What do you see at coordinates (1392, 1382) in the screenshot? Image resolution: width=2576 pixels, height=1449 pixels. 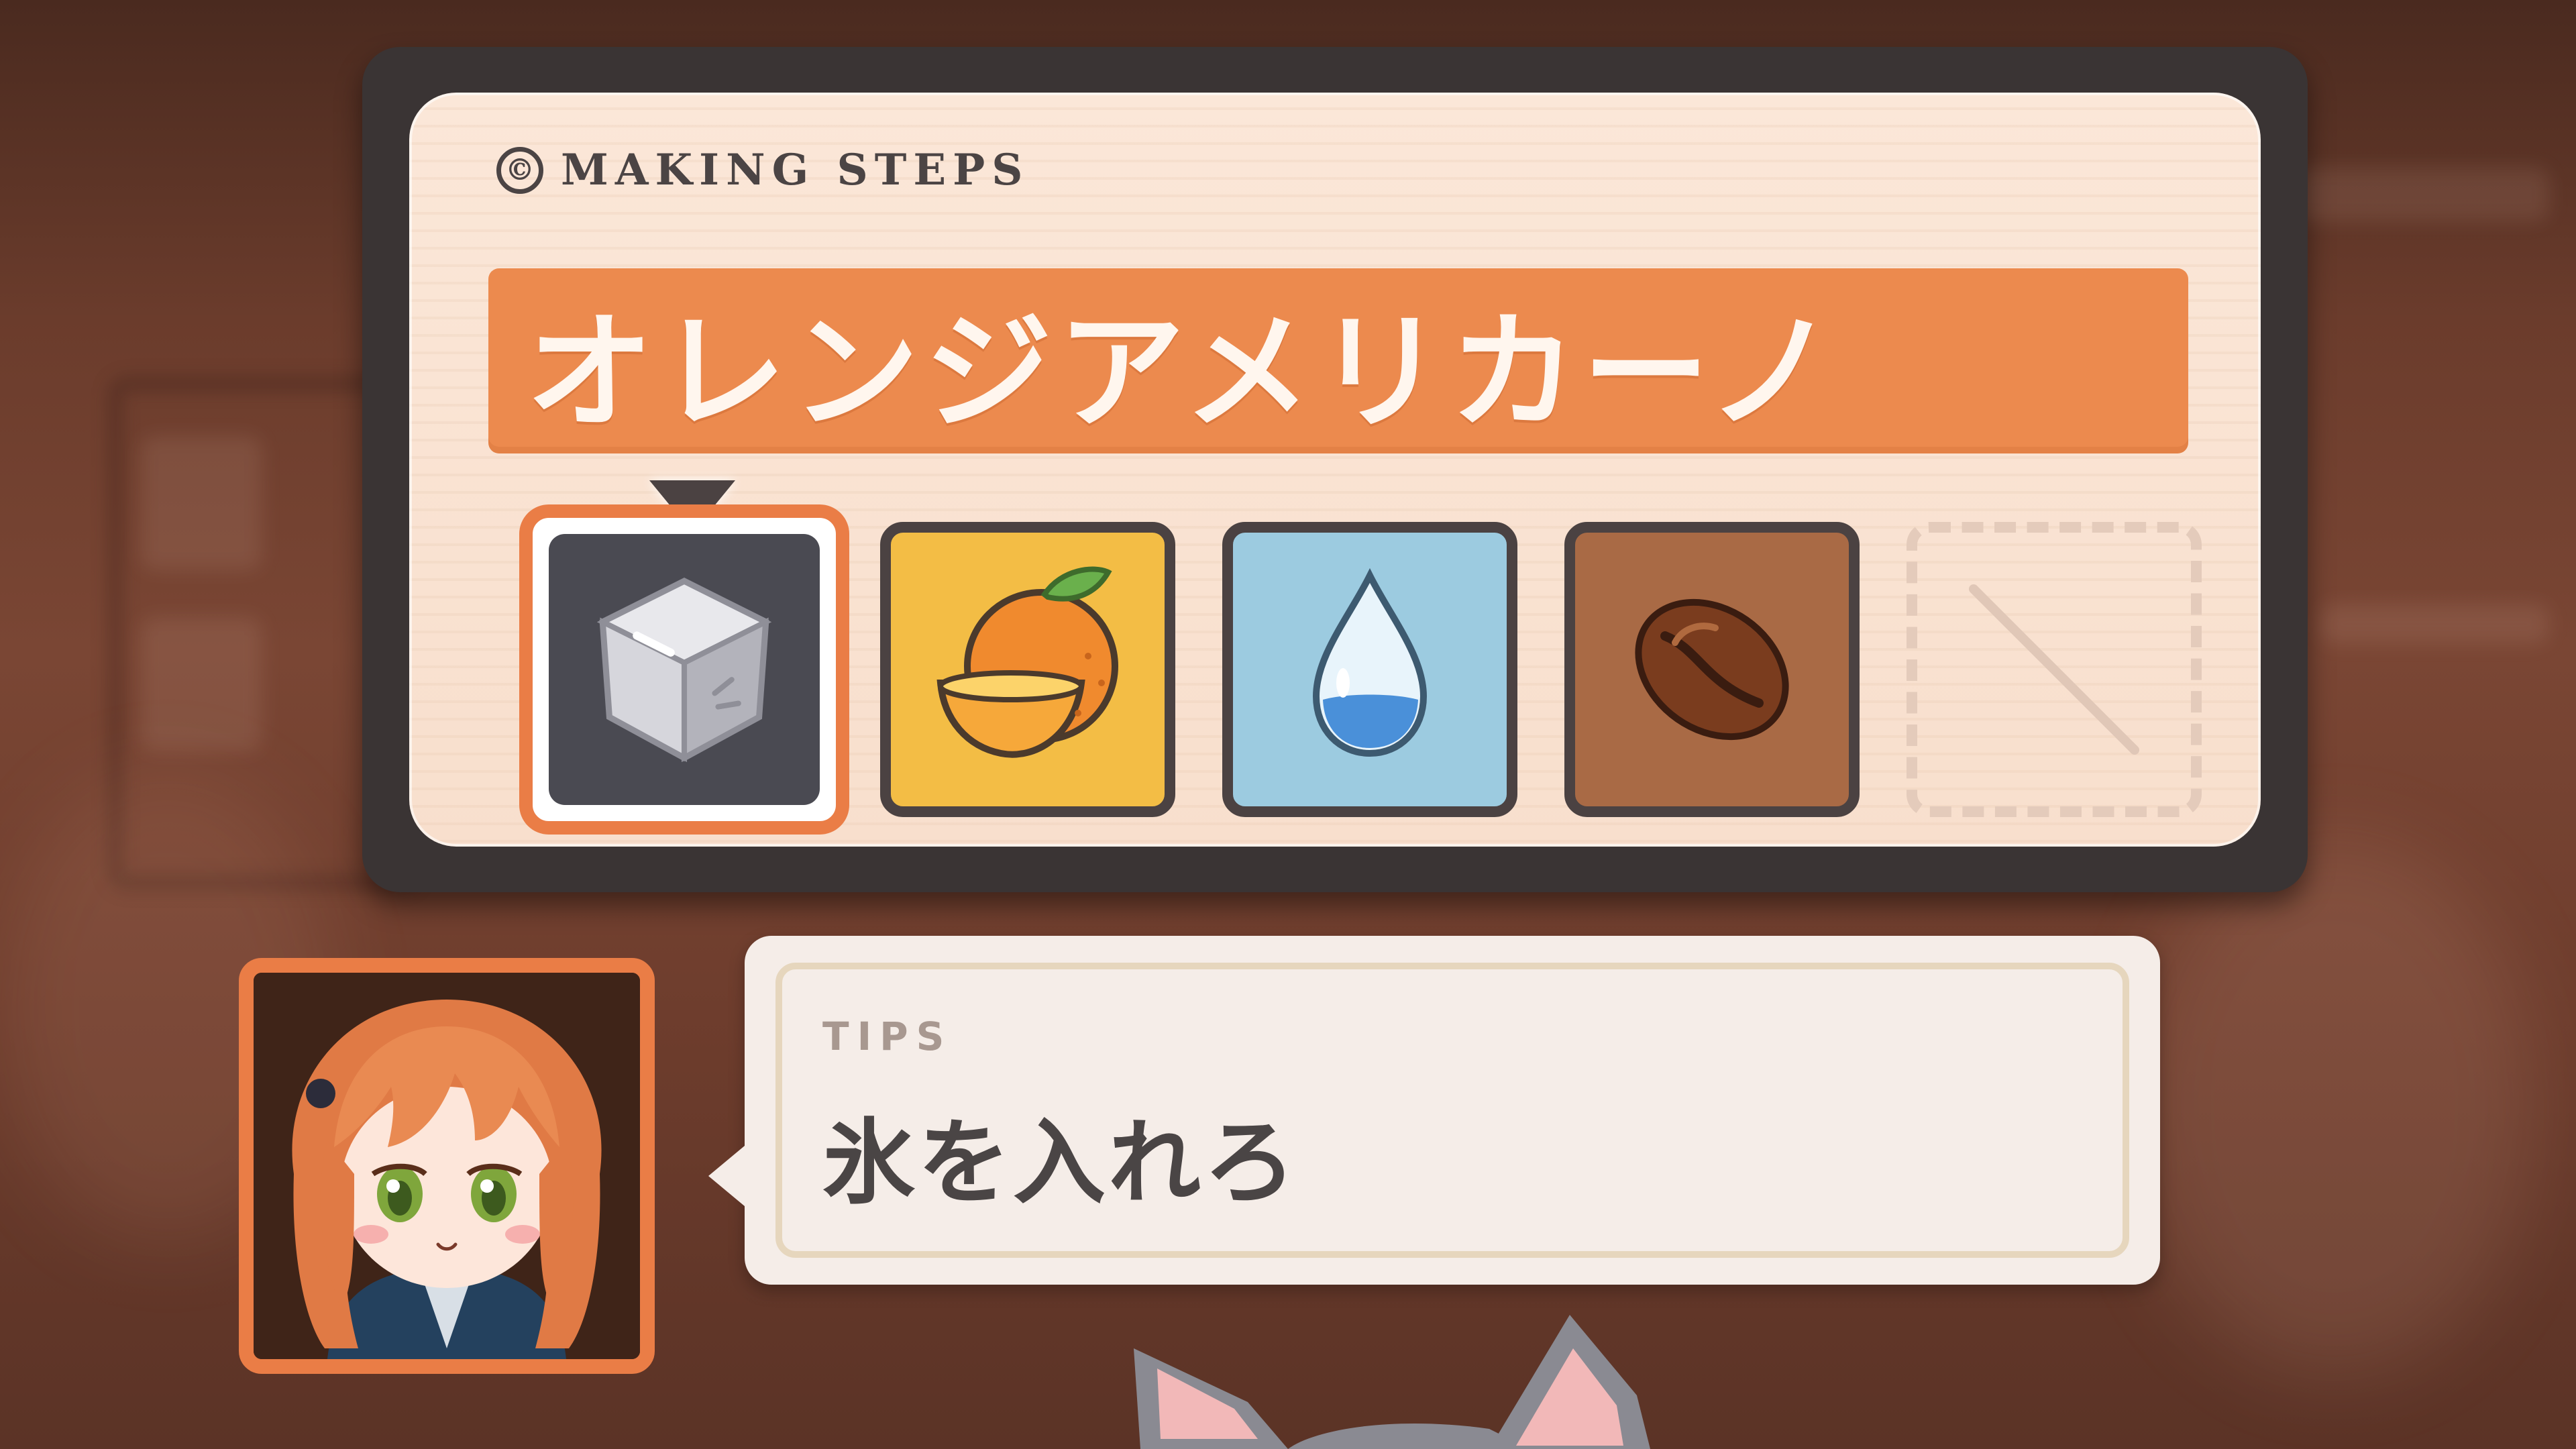 I see `cat-ears` at bounding box center [1392, 1382].